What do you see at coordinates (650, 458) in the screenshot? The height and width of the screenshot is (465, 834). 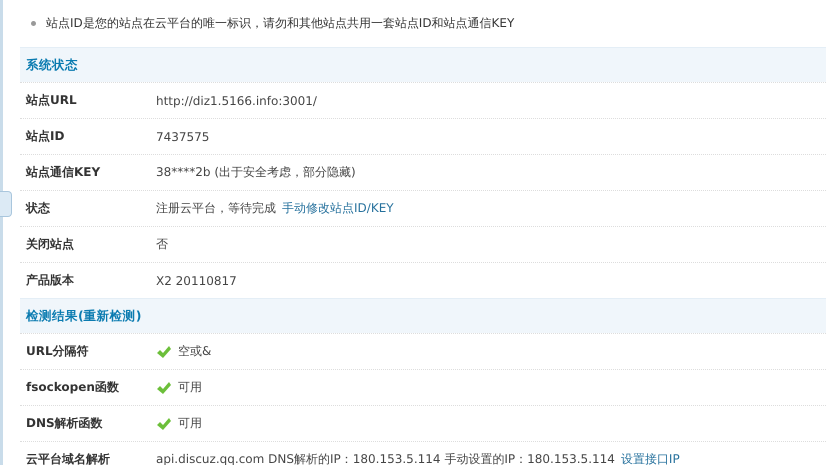 I see `row-link: 设置接口IP` at bounding box center [650, 458].